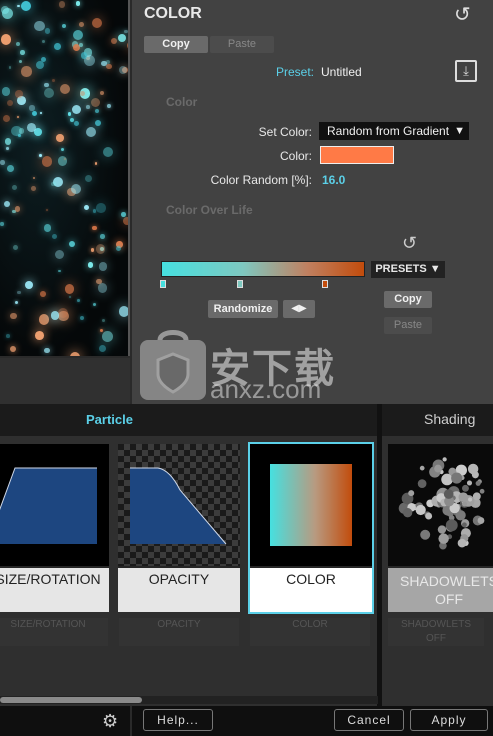 The height and width of the screenshot is (736, 493). Describe the element at coordinates (285, 132) in the screenshot. I see `set-color-label: Set Color:` at that location.